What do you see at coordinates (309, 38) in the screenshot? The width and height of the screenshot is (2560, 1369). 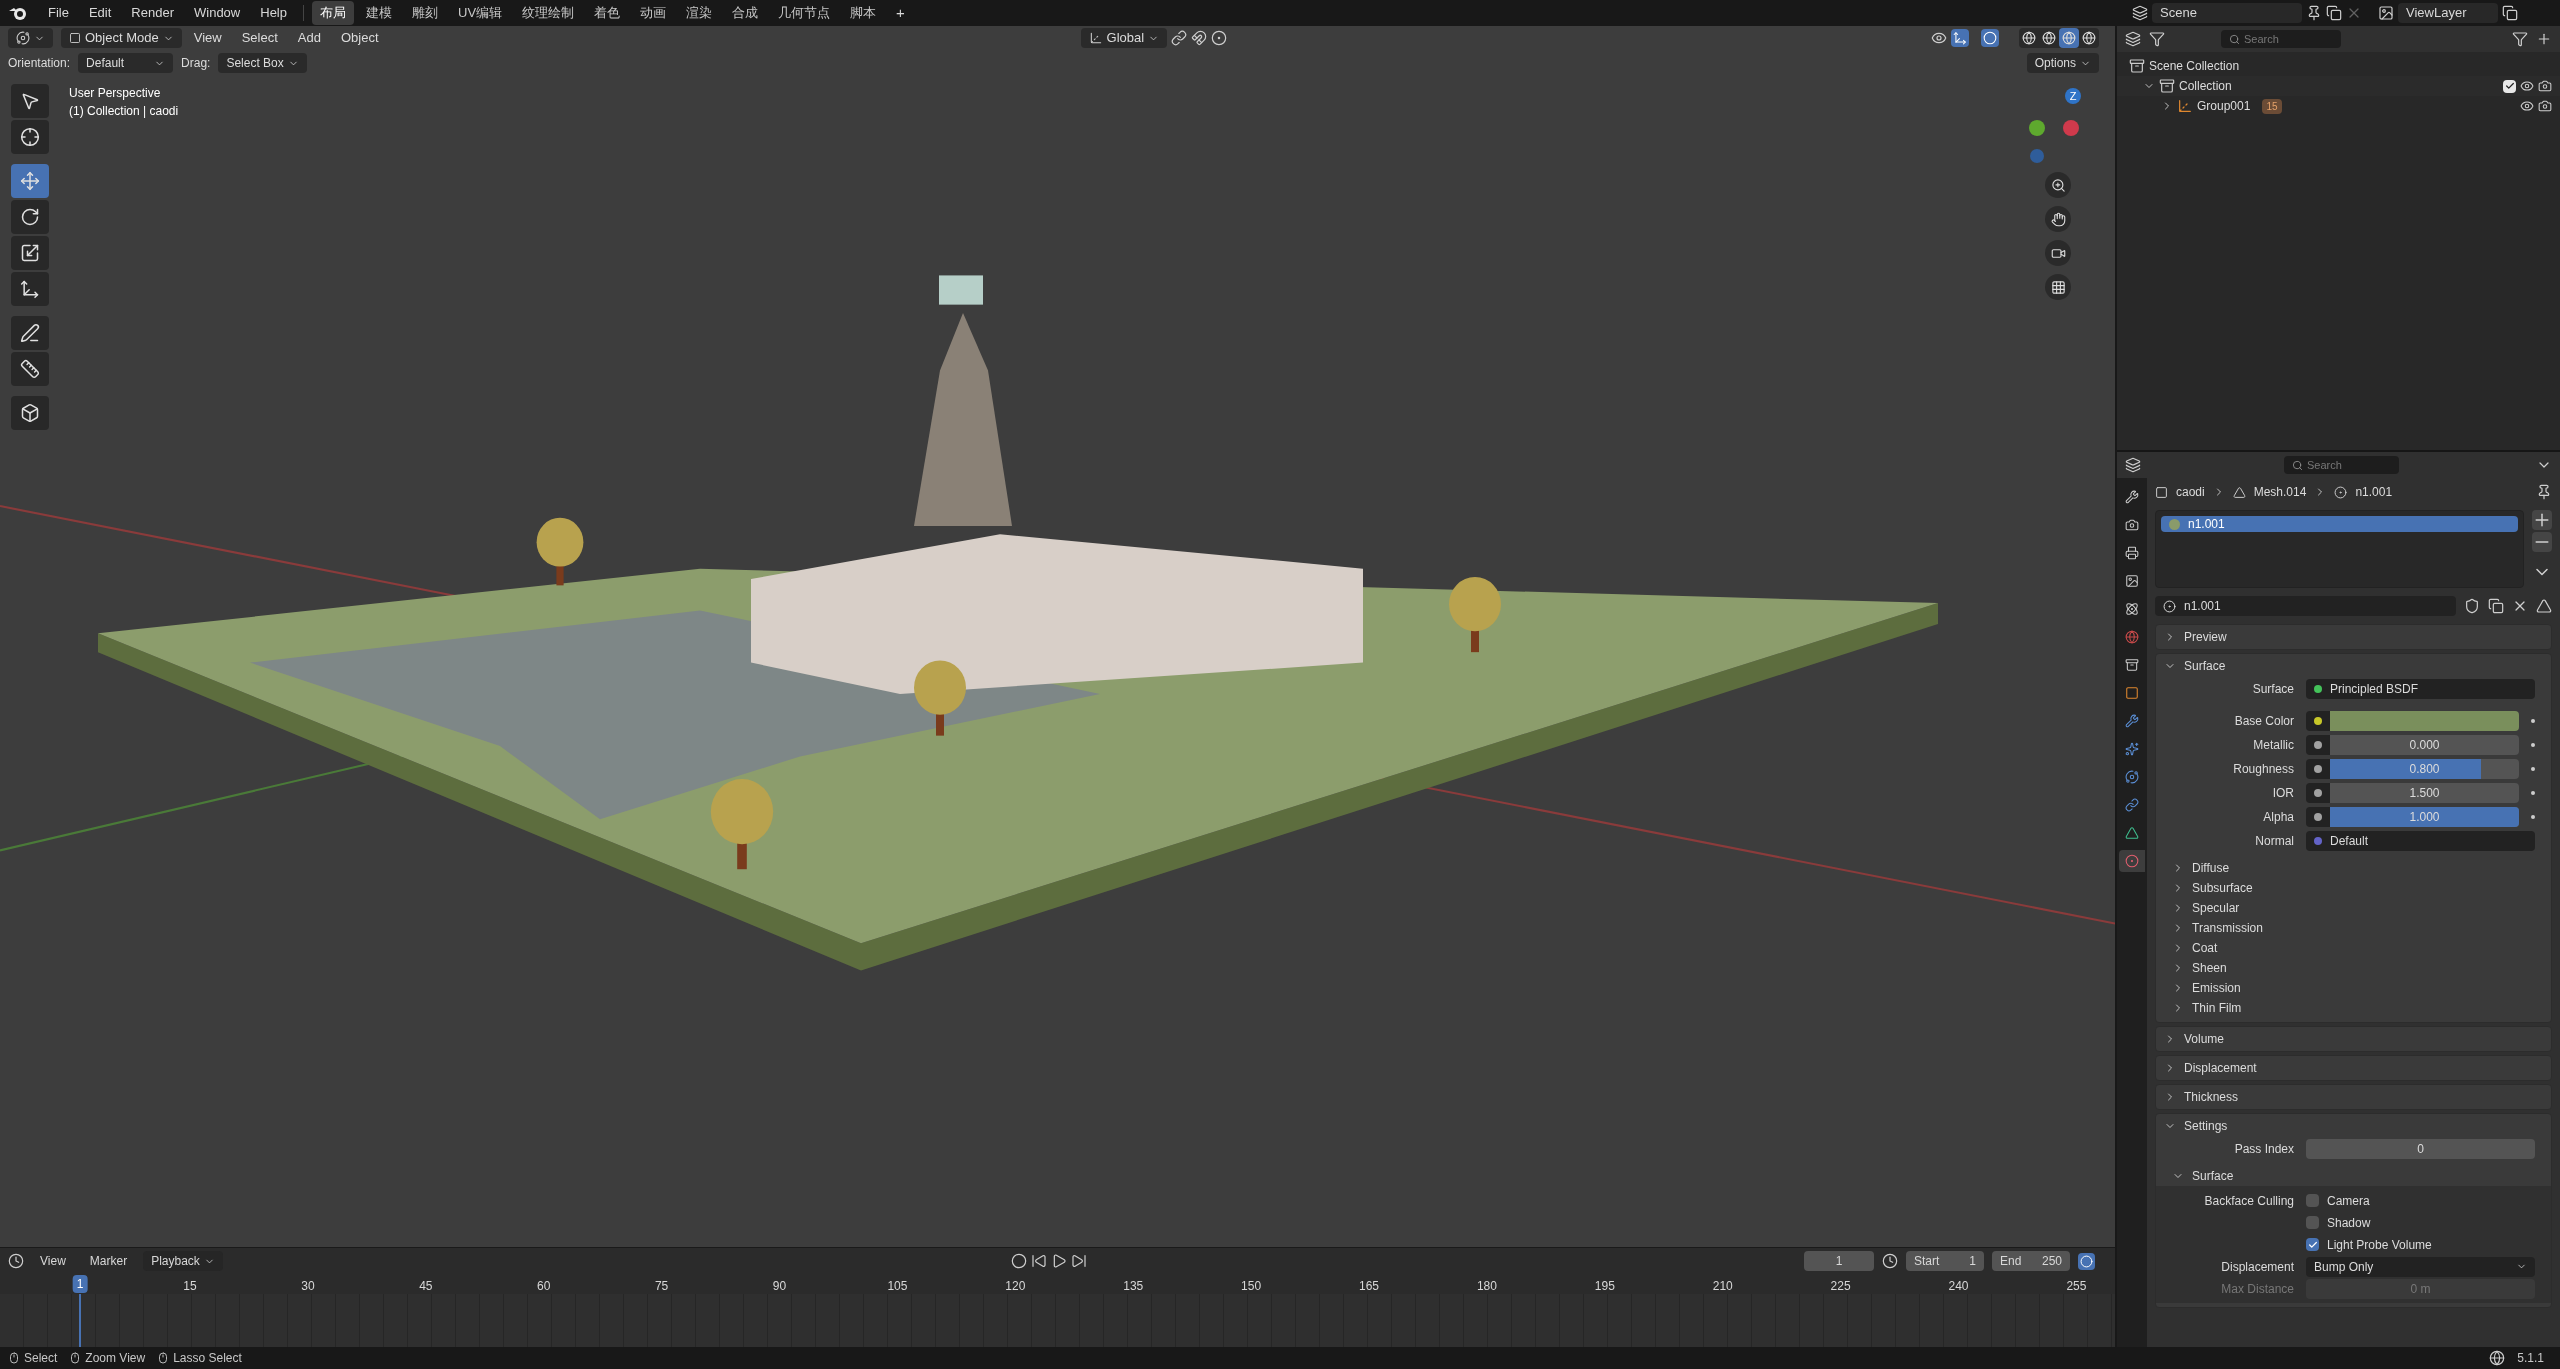 I see `menu-item: Add` at bounding box center [309, 38].